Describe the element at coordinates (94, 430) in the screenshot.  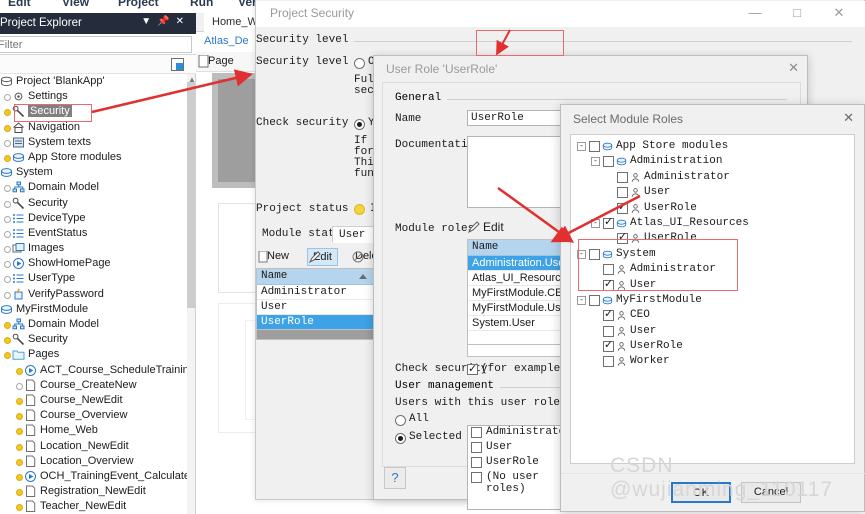
I see `sidebar-item-home-web: Home_Web` at that location.